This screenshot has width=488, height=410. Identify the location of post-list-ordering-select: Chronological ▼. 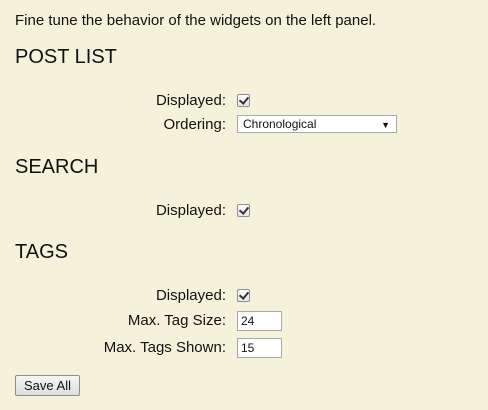
(317, 124).